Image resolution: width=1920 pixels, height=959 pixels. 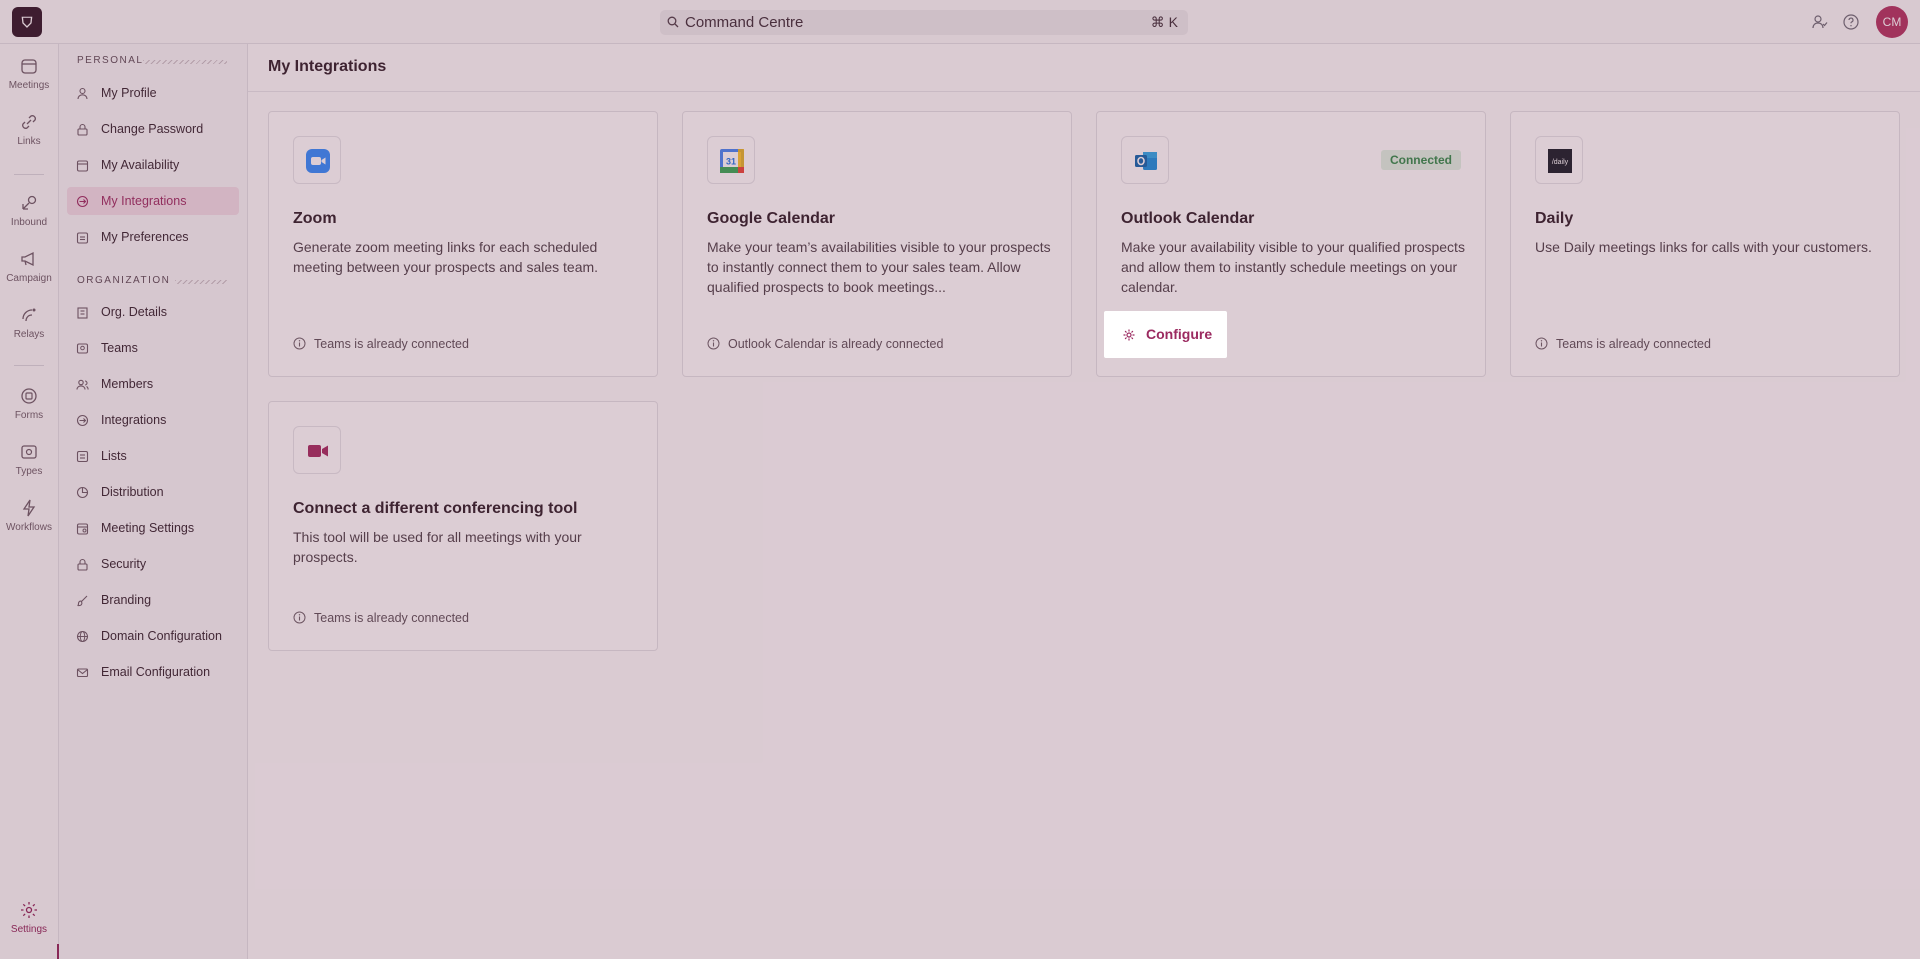 What do you see at coordinates (29, 508) in the screenshot?
I see `bolt-icon` at bounding box center [29, 508].